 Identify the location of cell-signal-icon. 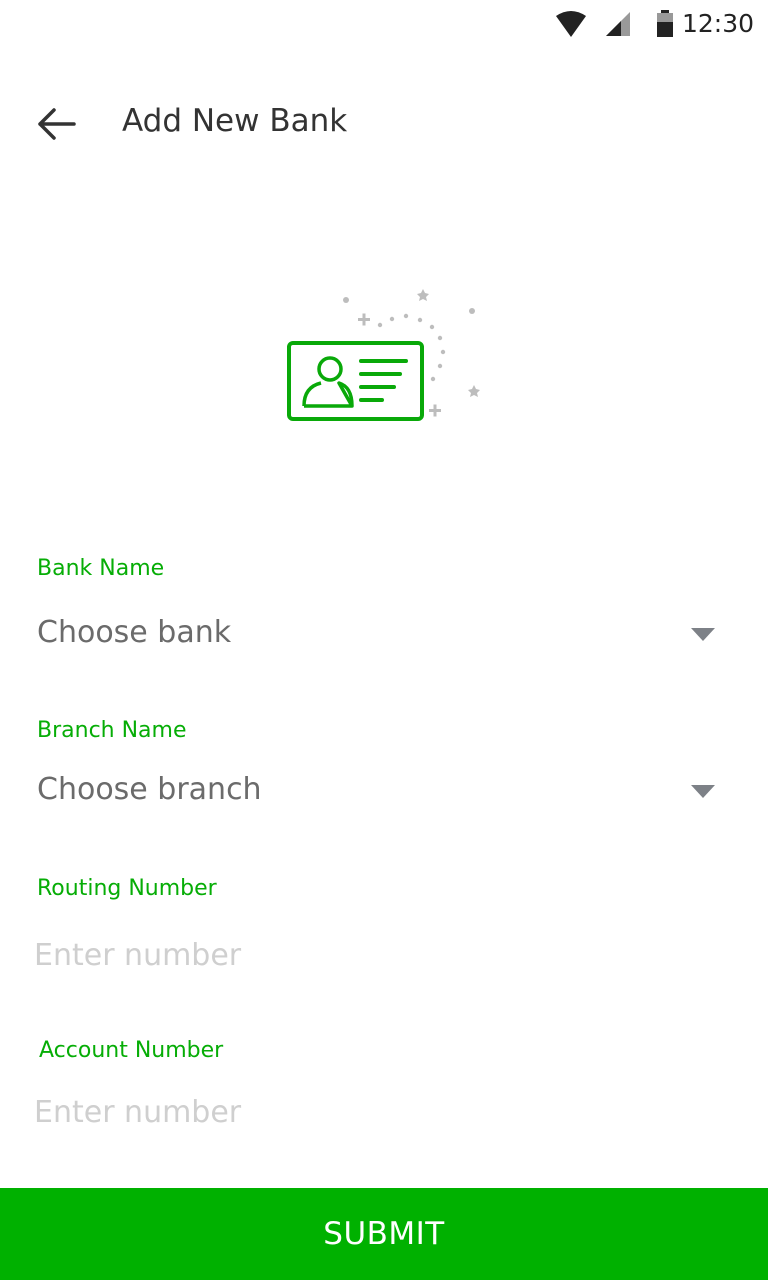
(618, 26).